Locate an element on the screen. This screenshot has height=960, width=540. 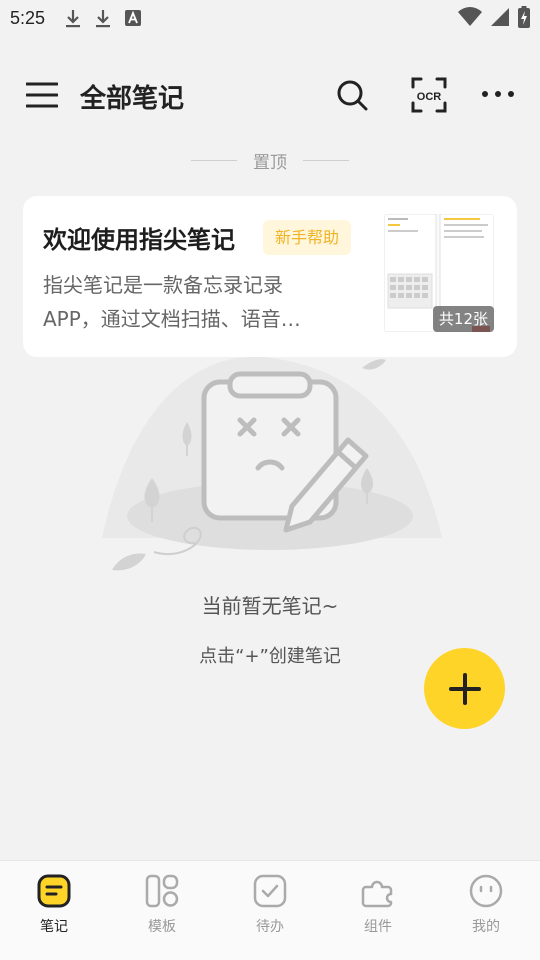
nav-label: 我的 is located at coordinates (486, 927).